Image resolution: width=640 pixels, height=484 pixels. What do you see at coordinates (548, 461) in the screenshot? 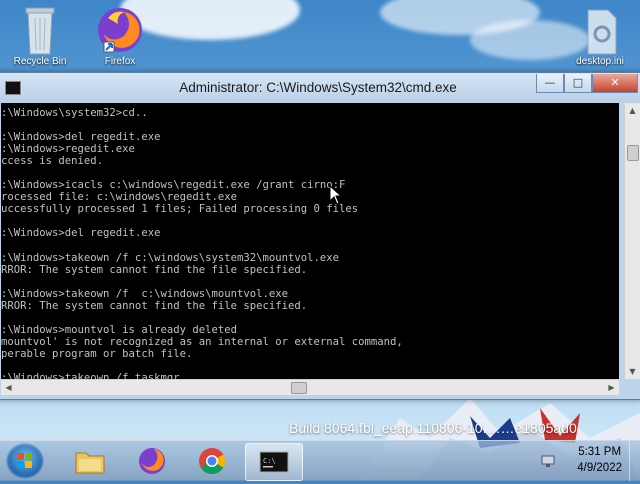
I see `network-icon` at bounding box center [548, 461].